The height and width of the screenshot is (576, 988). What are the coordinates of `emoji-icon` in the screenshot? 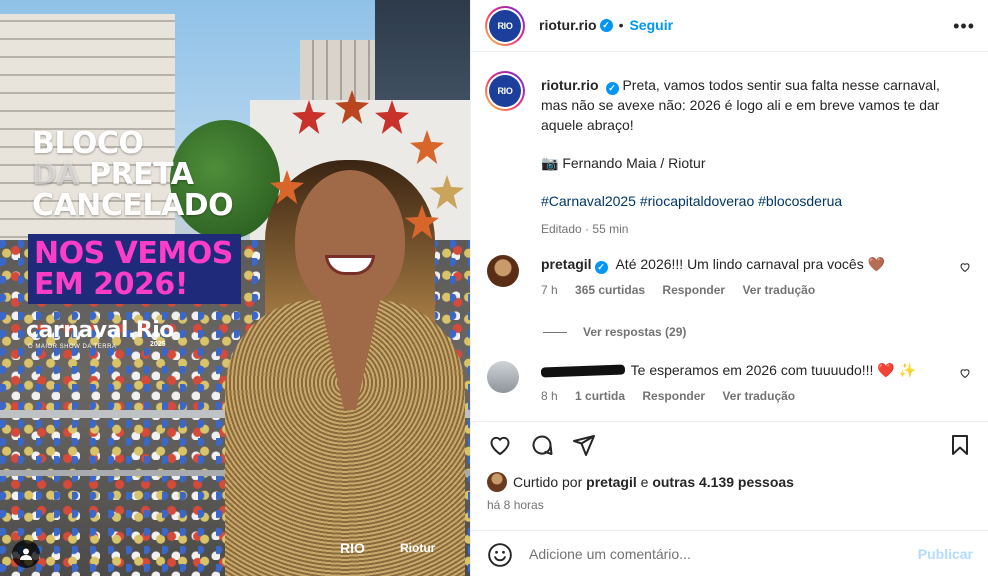 It's located at (500, 555).